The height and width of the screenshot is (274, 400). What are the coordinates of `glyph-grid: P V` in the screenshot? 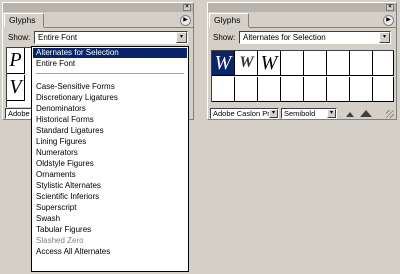 It's located at (19, 77).